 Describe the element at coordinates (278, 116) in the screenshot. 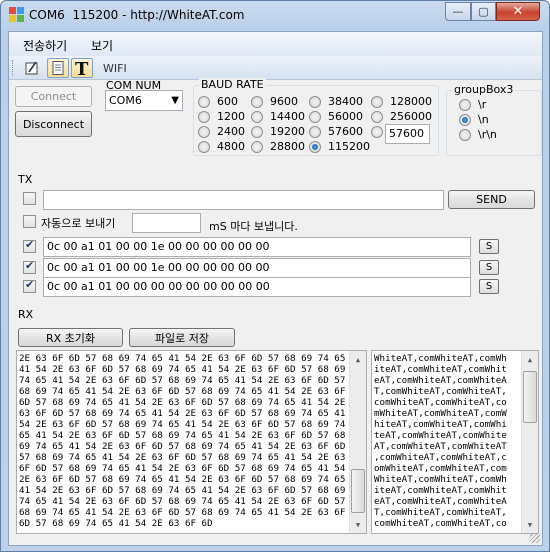

I see `baud-radio-14400: 14400` at that location.